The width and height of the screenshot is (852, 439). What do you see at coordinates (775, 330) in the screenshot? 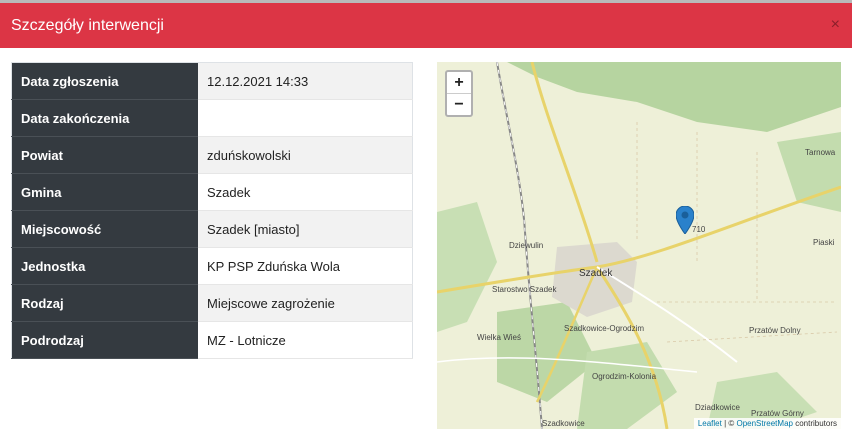
I see `place-przatow-dolny: Przatów Dolny` at bounding box center [775, 330].